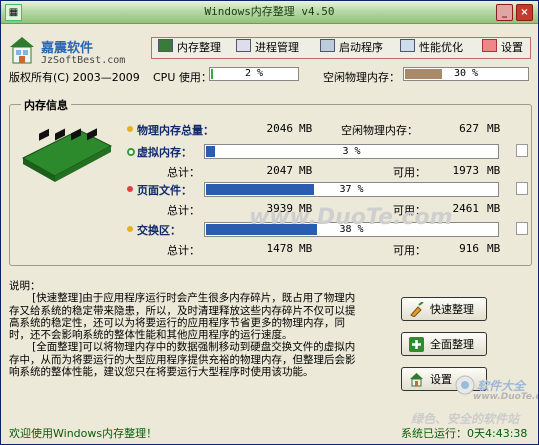 This screenshot has width=539, height=445. What do you see at coordinates (522, 188) in the screenshot?
I see `page-file-scroll` at bounding box center [522, 188].